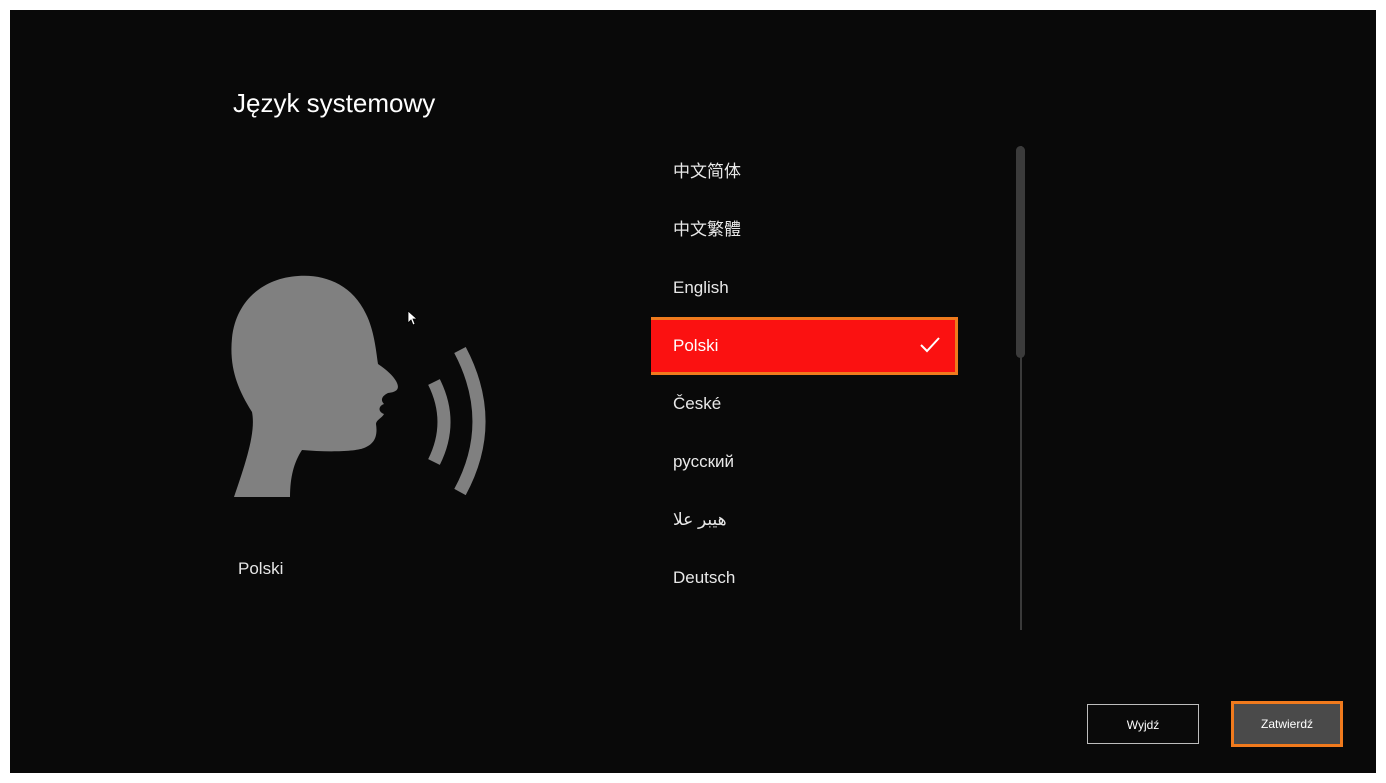 The image size is (1386, 783). What do you see at coordinates (1020, 252) in the screenshot?
I see `scrollbar-thumb` at bounding box center [1020, 252].